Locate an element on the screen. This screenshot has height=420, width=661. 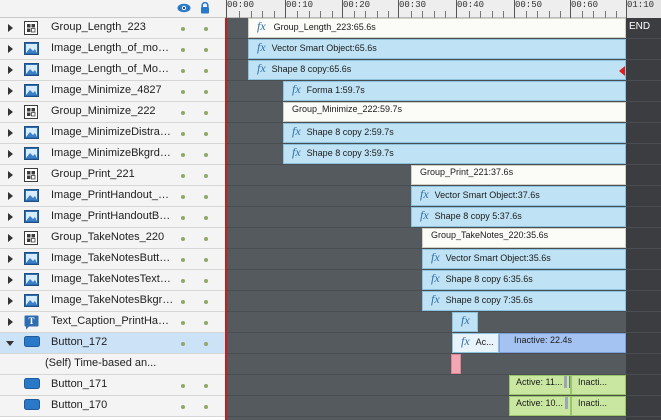
group-timeline-bar: fx Group_Length_223:65.6s is located at coordinates (437, 28).